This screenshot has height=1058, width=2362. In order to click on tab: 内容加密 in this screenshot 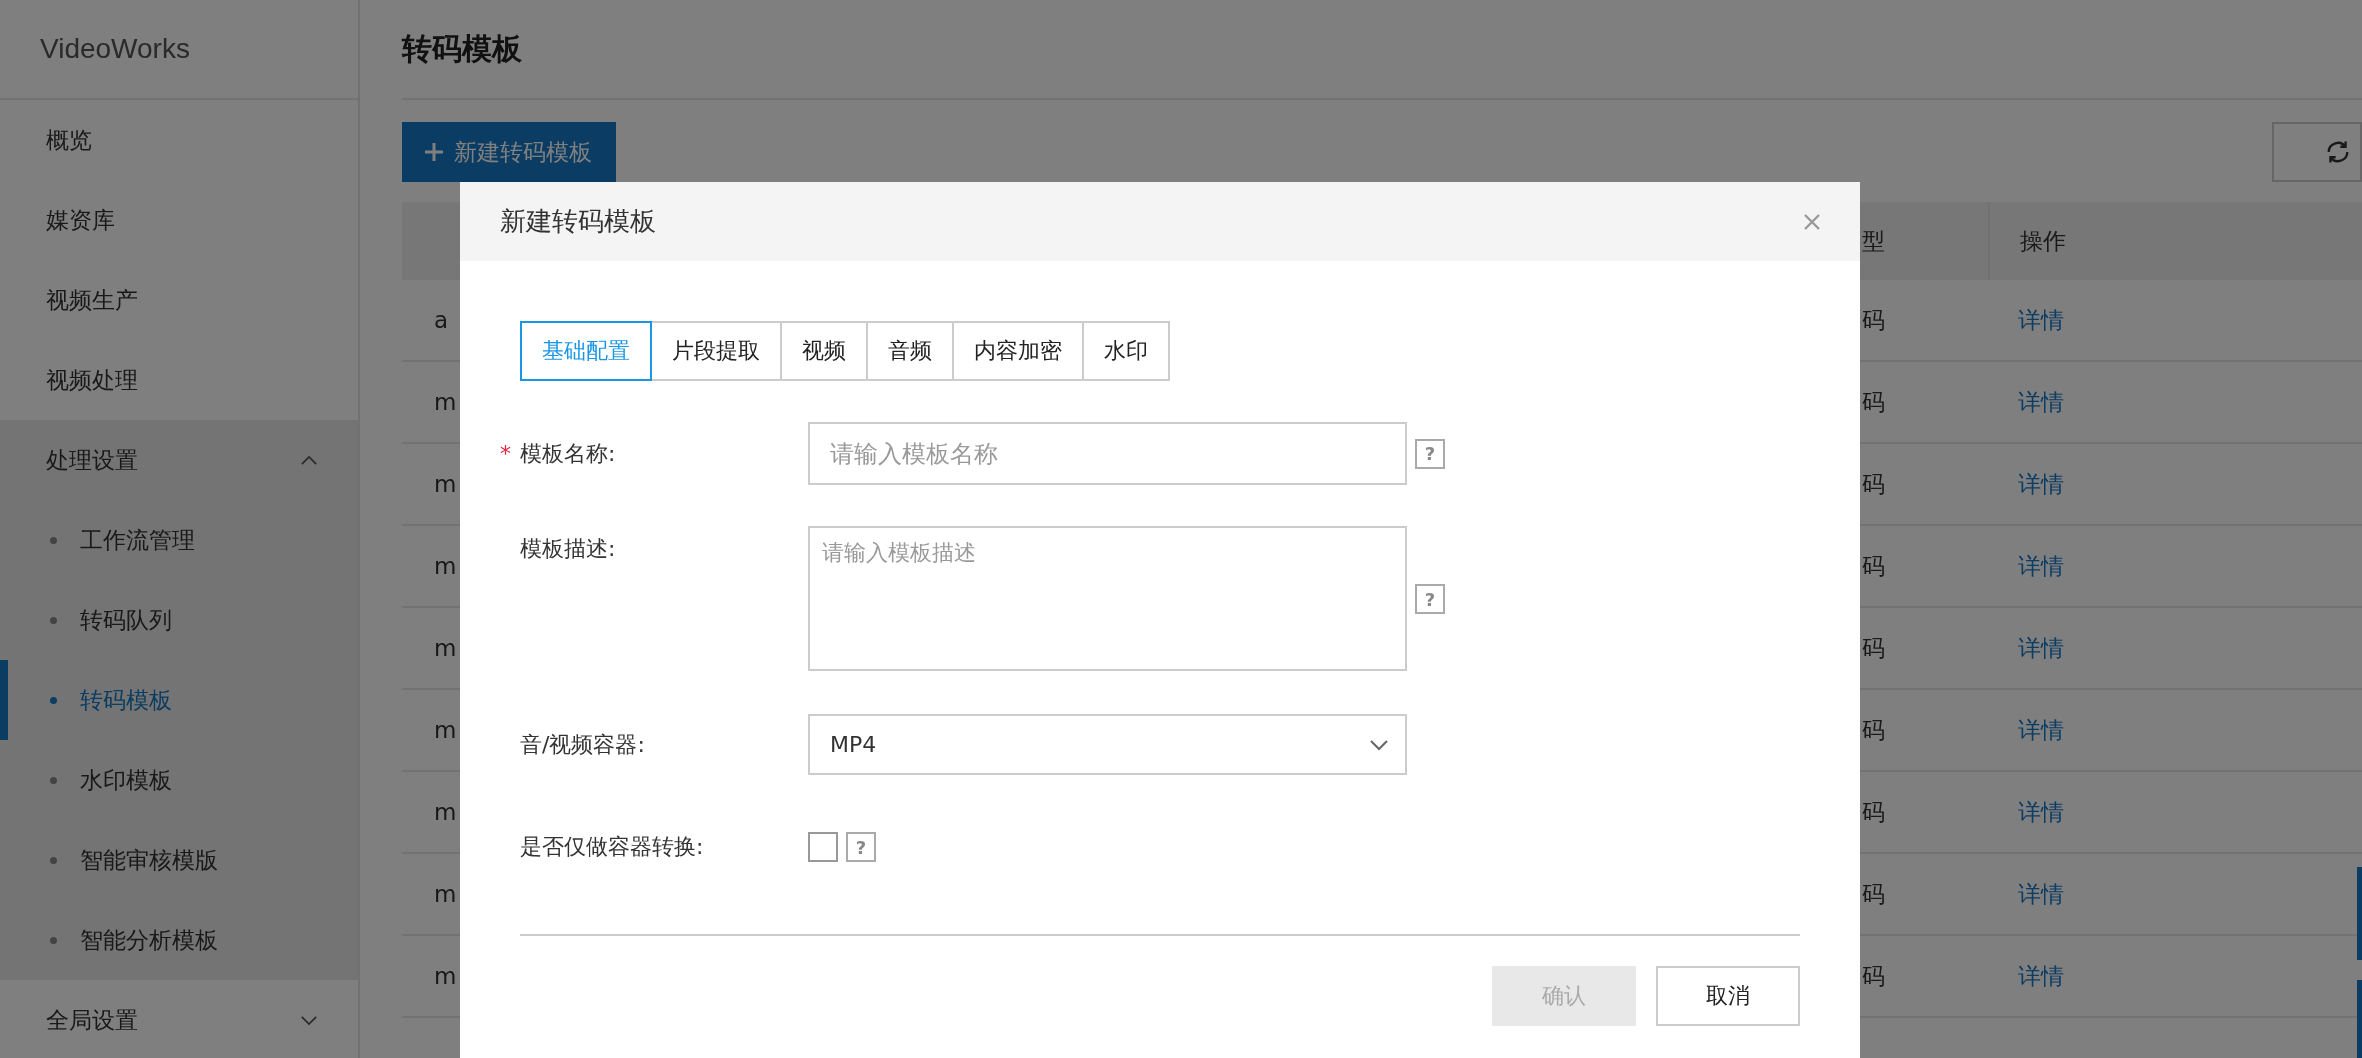, I will do `click(1018, 351)`.